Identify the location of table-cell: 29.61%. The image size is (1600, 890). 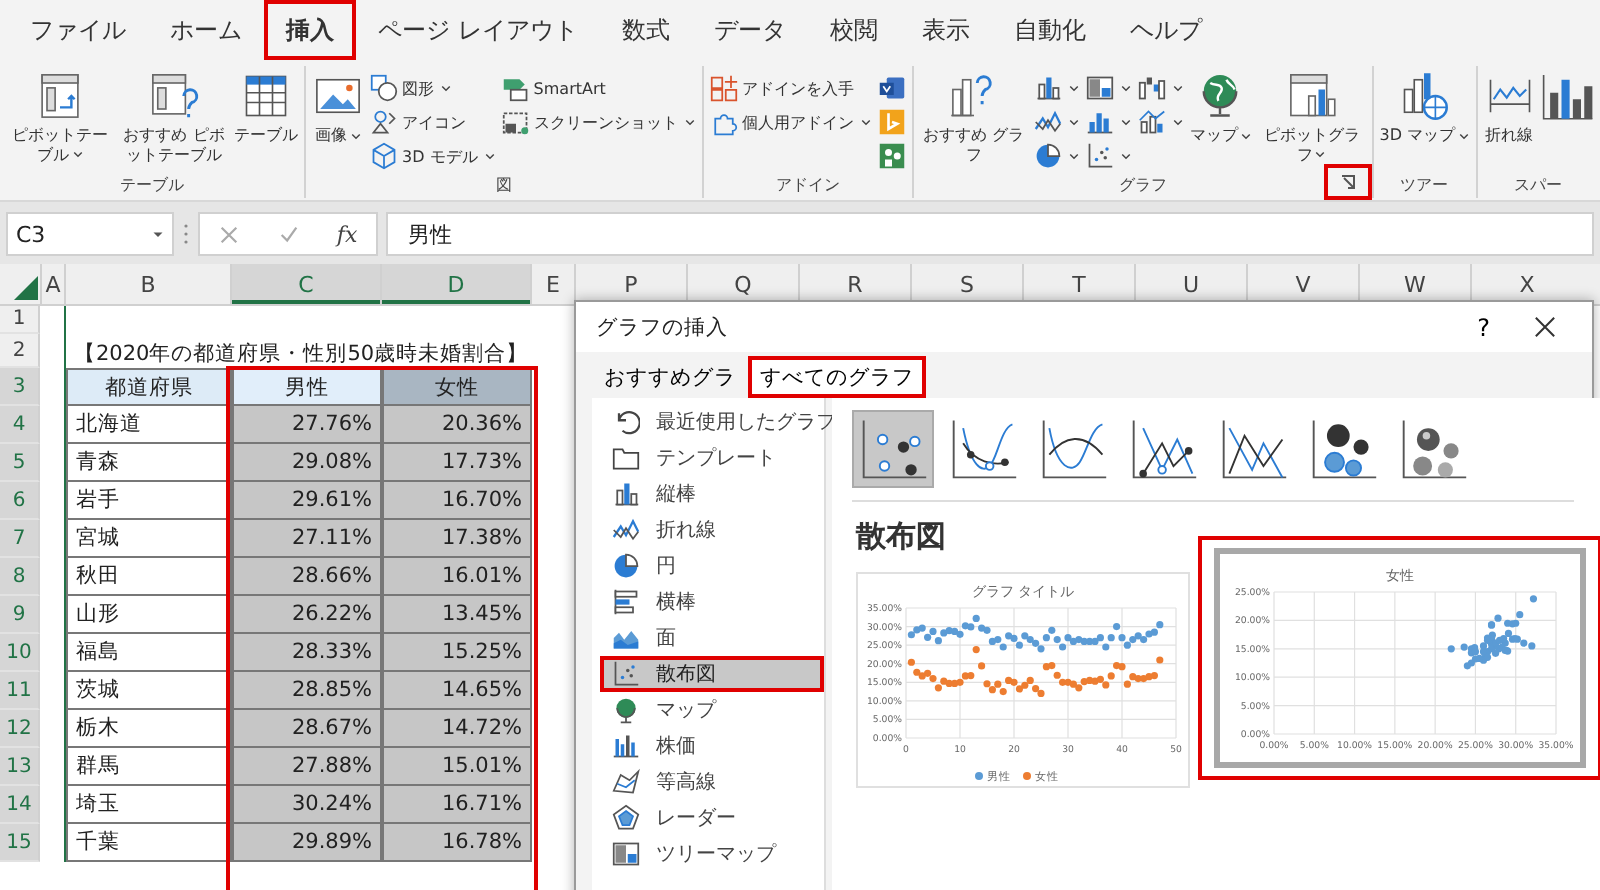
(307, 501).